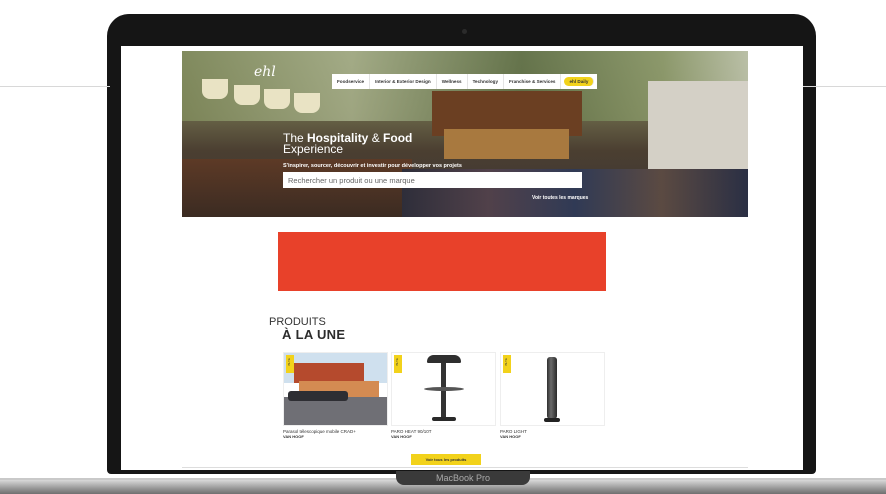 Image resolution: width=886 pixels, height=494 pixels. Describe the element at coordinates (444, 419) in the screenshot. I see `heater-base` at that location.